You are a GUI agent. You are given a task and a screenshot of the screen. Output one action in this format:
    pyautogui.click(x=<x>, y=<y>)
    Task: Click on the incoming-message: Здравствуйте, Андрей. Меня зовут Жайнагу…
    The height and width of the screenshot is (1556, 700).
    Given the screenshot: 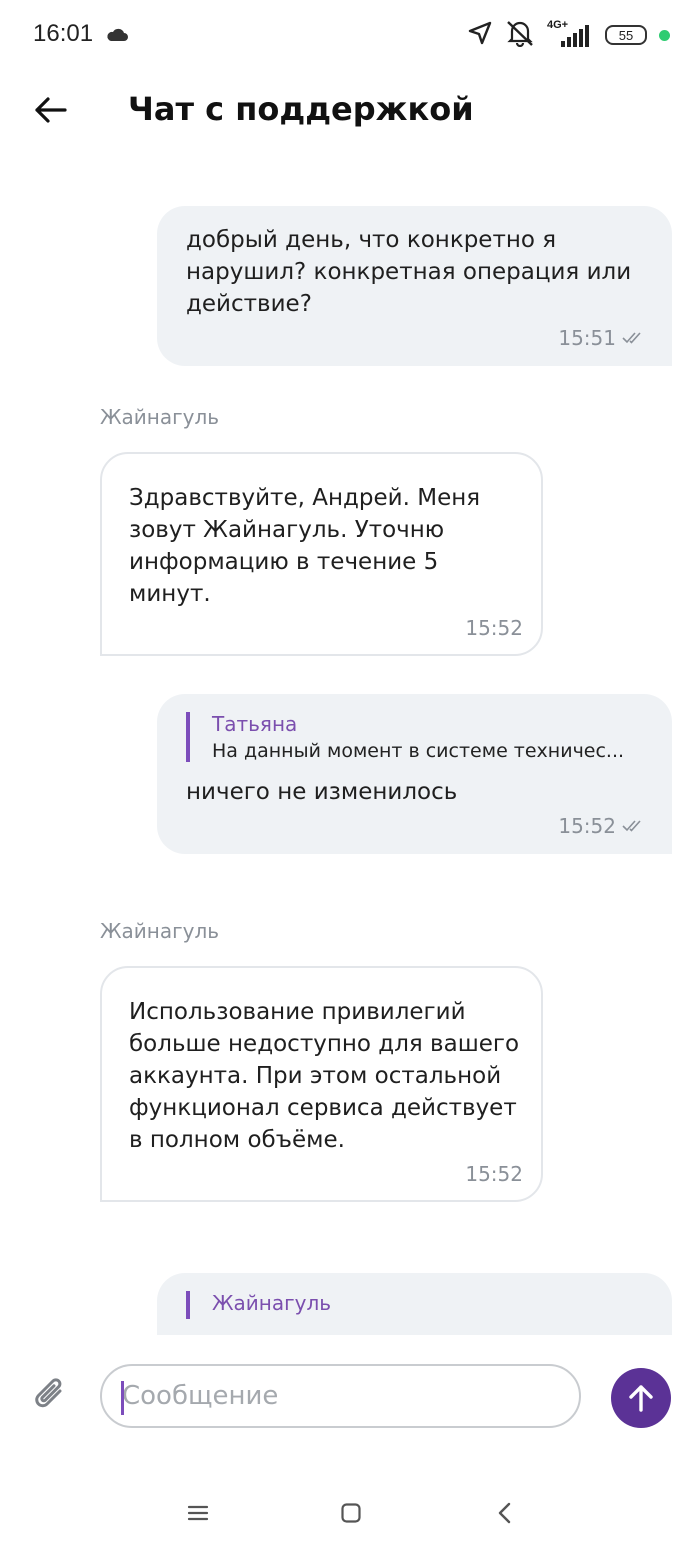 What is the action you would take?
    pyautogui.click(x=321, y=554)
    